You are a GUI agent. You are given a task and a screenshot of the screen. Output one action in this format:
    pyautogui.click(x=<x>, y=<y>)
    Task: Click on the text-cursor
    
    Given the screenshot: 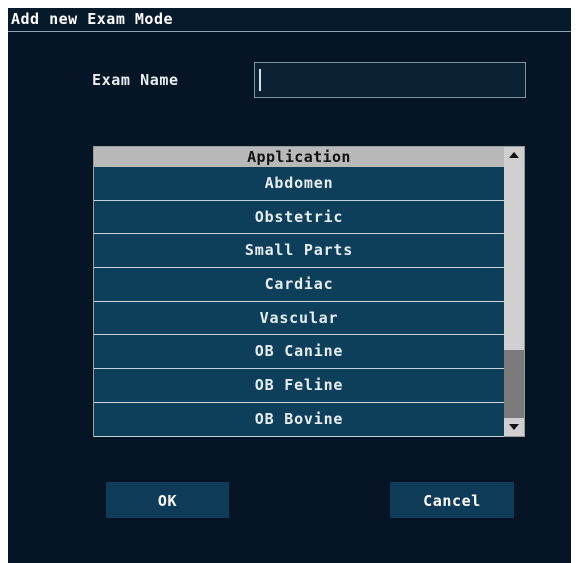 What is the action you would take?
    pyautogui.click(x=260, y=80)
    